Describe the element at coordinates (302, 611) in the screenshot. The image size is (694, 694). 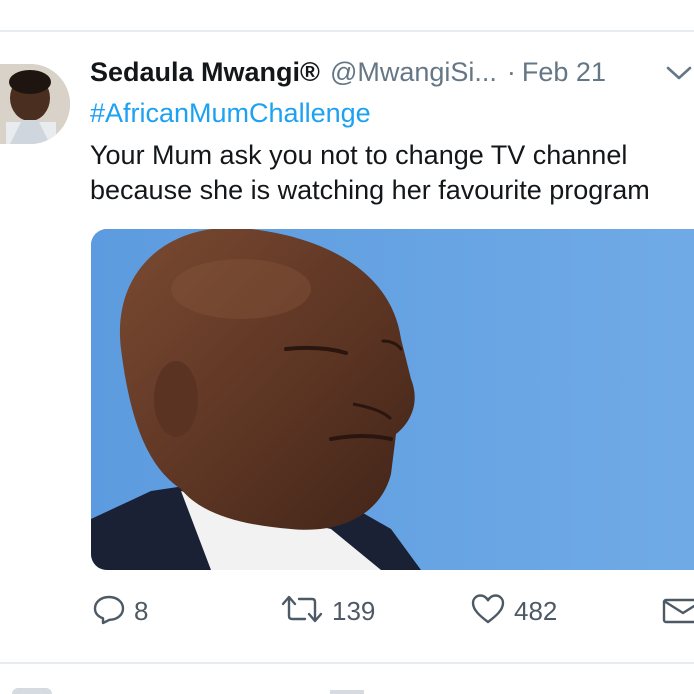
I see `retweet-icon` at that location.